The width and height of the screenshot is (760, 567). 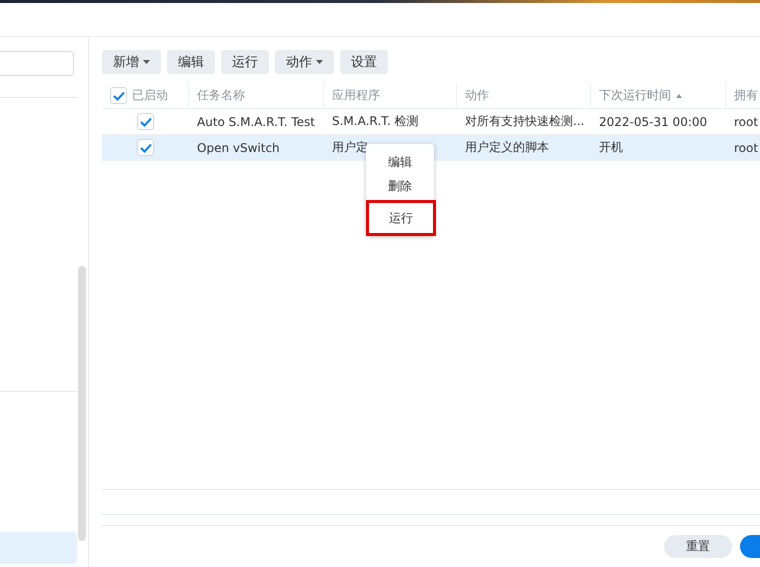 I want to click on table-cell-text: 用户定, so click(x=350, y=147).